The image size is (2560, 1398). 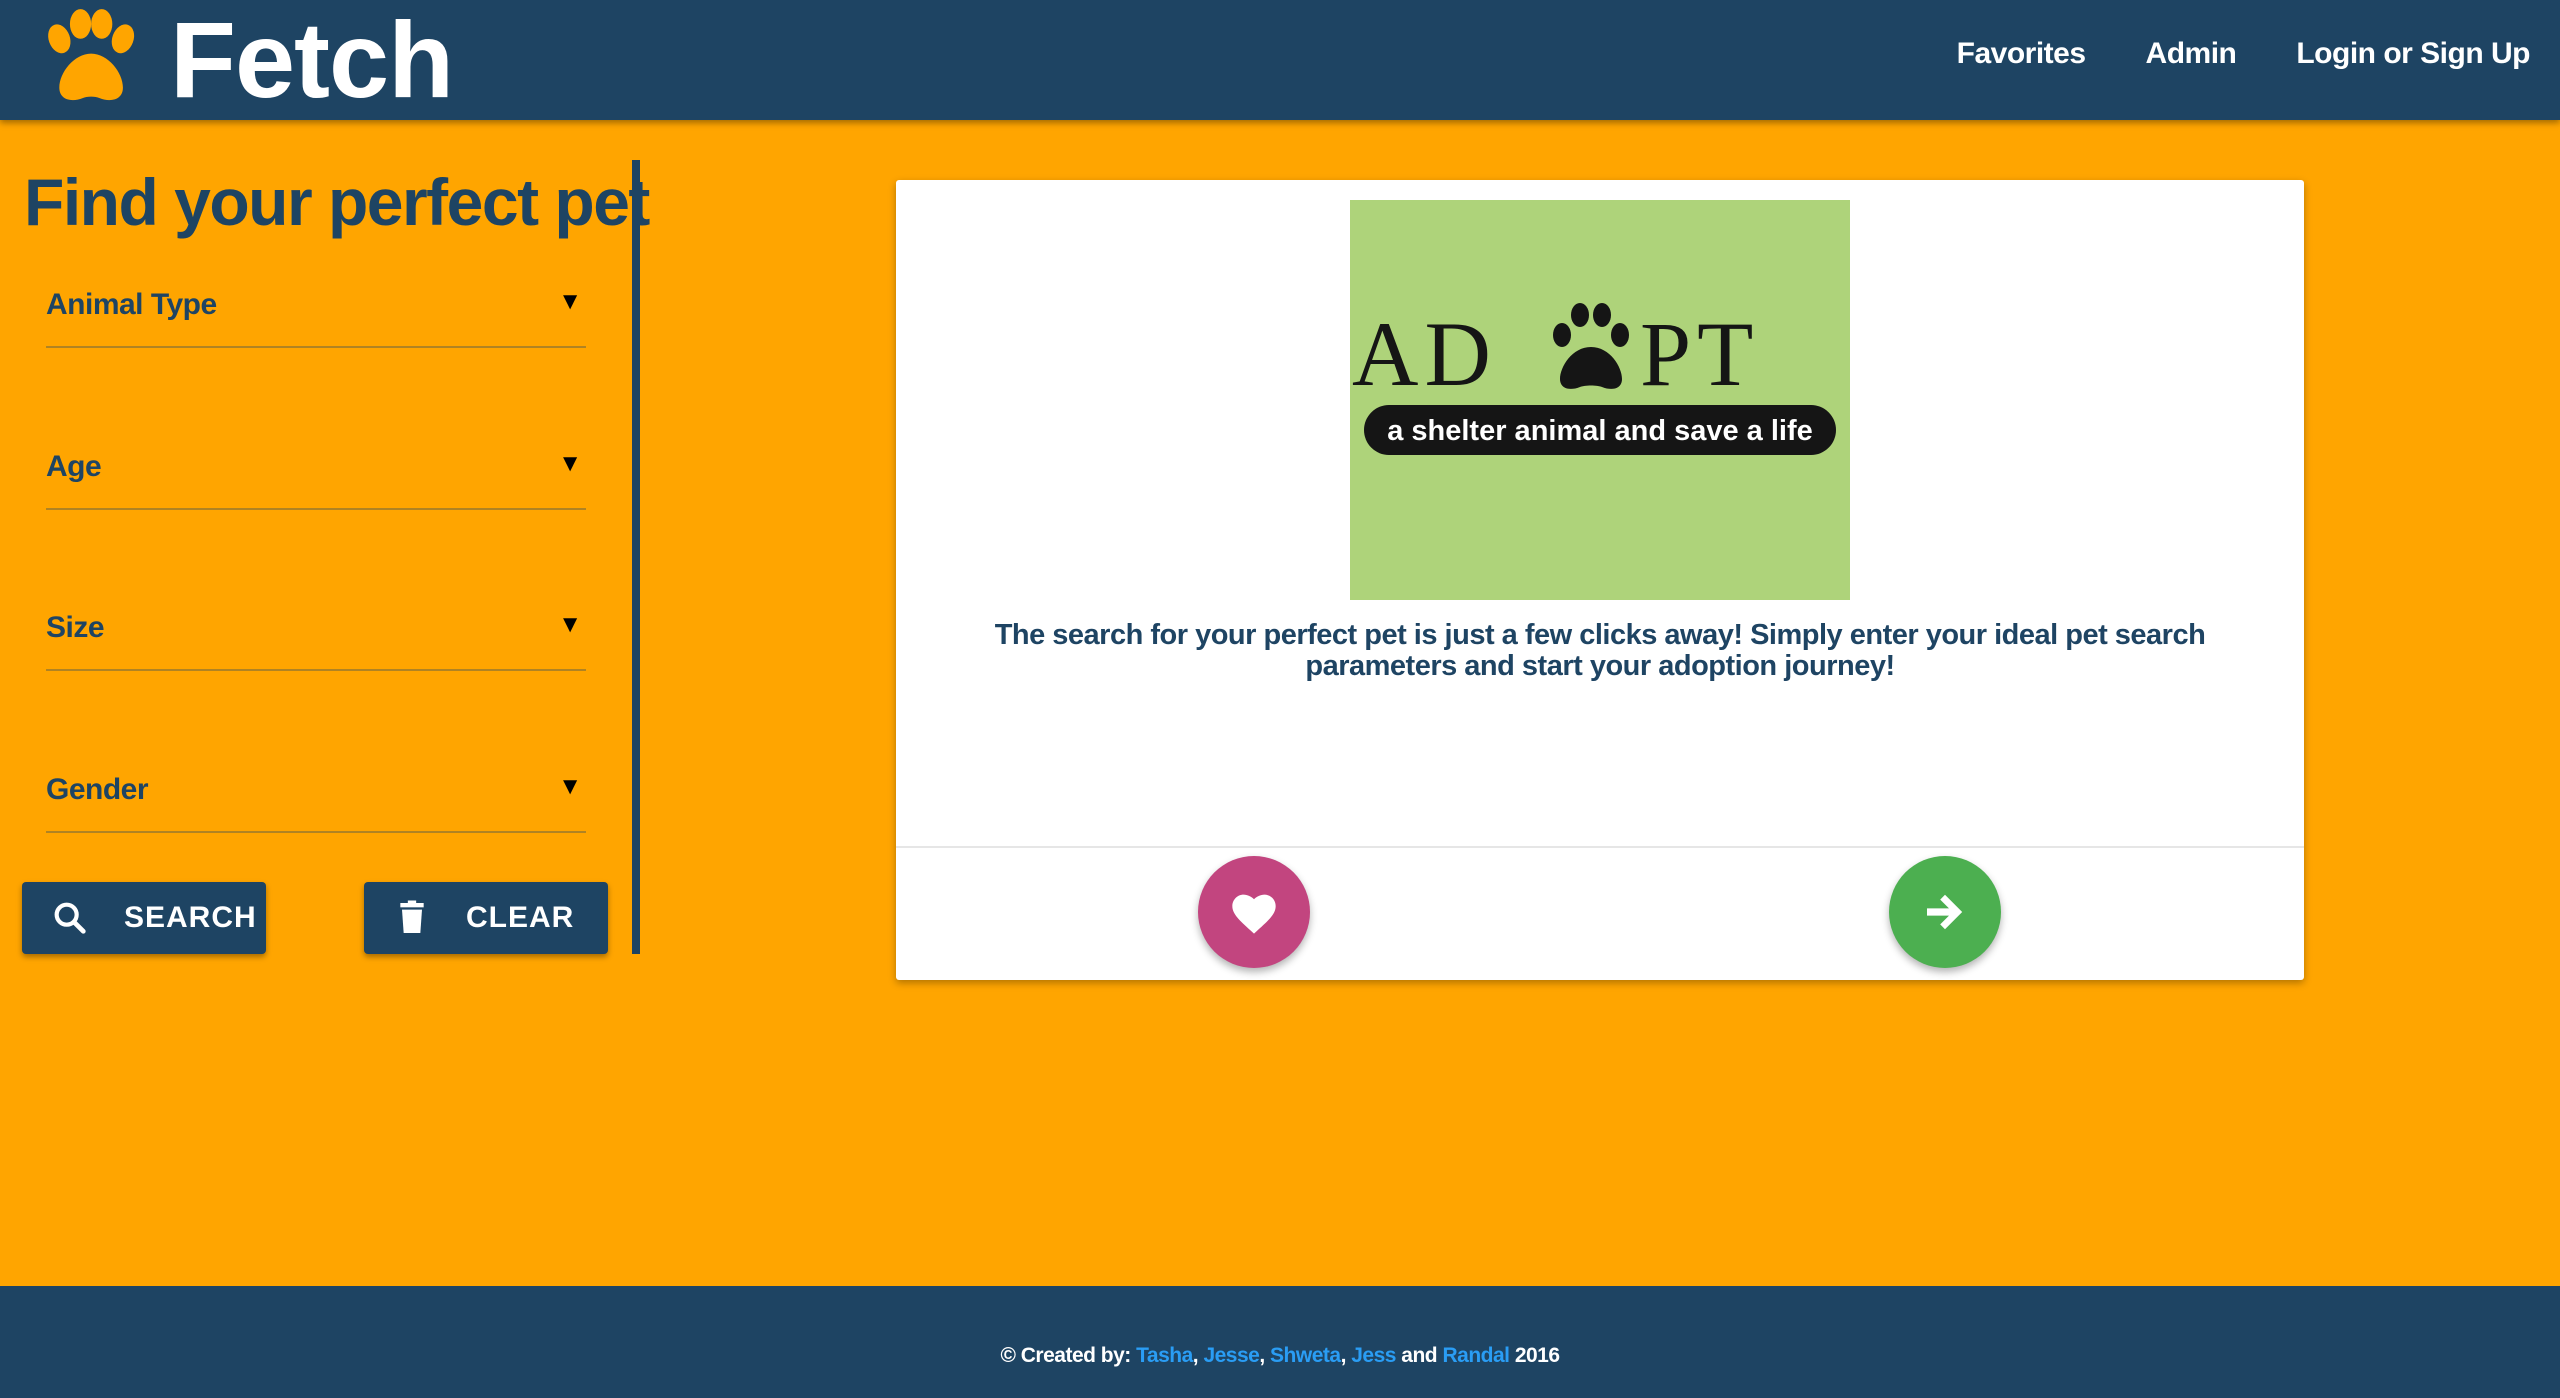 What do you see at coordinates (2413, 54) in the screenshot?
I see `nav-login-signup-link: Login or Sign Up` at bounding box center [2413, 54].